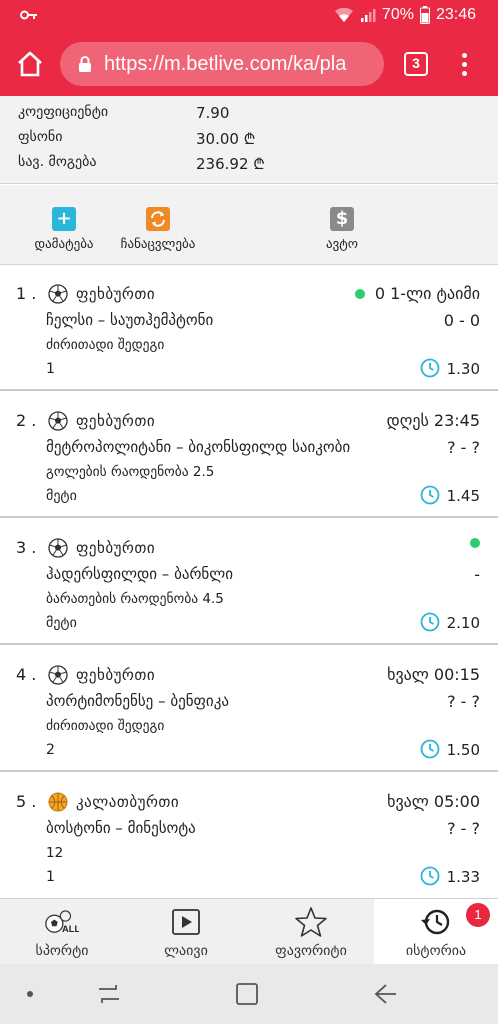 This screenshot has height=1024, width=498. What do you see at coordinates (186, 922) in the screenshot?
I see `play-icon` at bounding box center [186, 922].